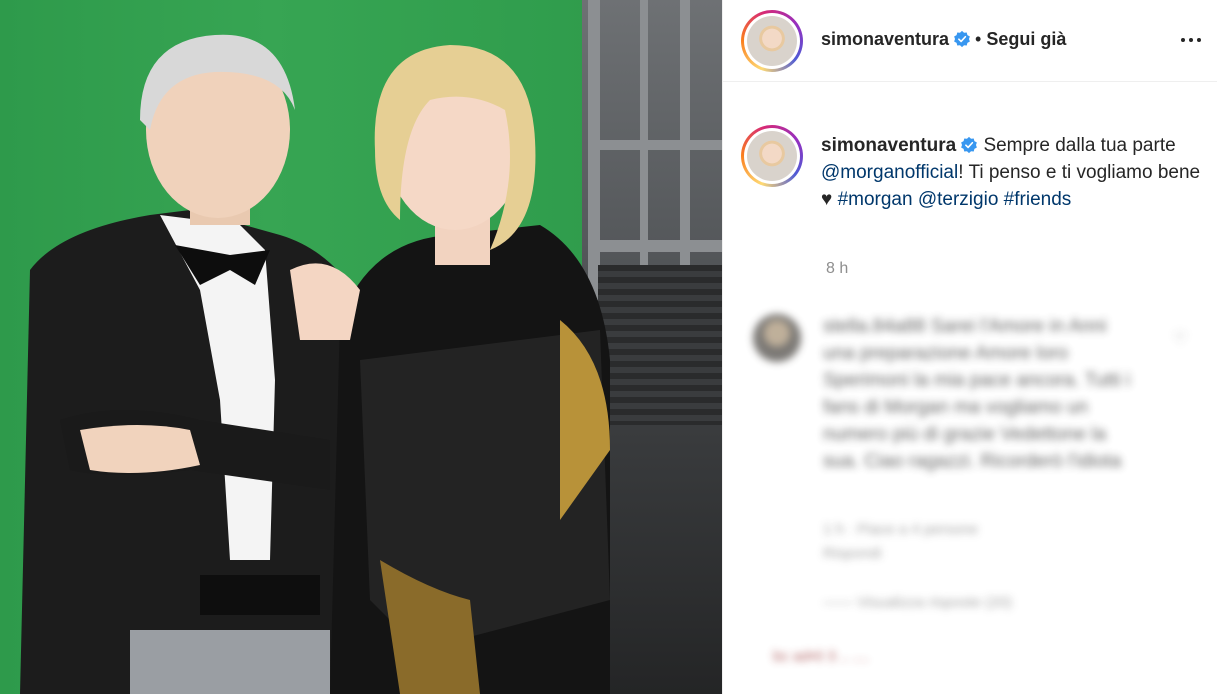 The width and height of the screenshot is (1217, 694). What do you see at coordinates (901, 529) in the screenshot?
I see `comment-meta-info: 1 h · Piace a 4 persone` at bounding box center [901, 529].